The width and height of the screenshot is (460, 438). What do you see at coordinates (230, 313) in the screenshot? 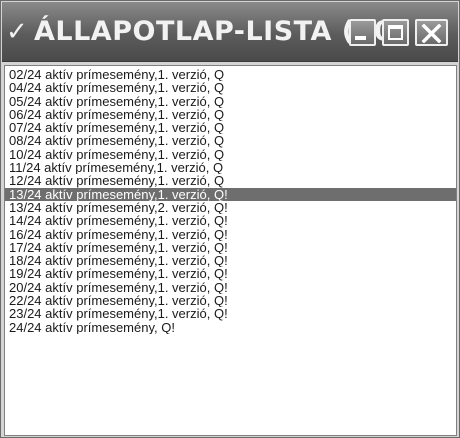
I see `list-item: 23/24 aktív prímesemény,1. verzió, Q!` at bounding box center [230, 313].